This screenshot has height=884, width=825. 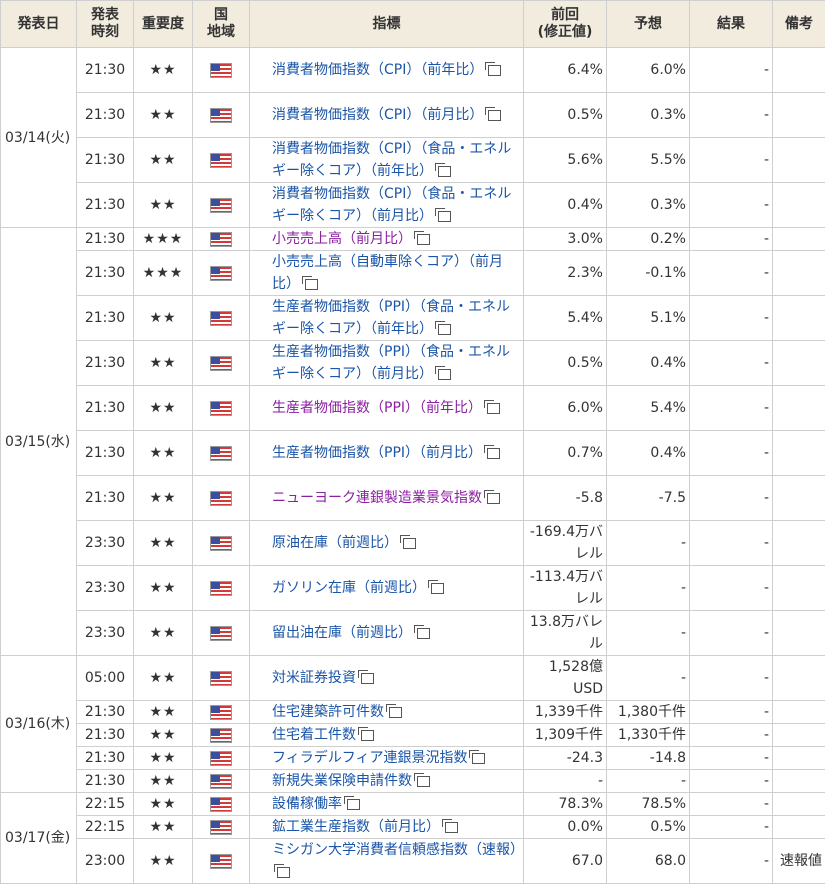 What do you see at coordinates (342, 781) in the screenshot?
I see `indicator-link: 新規失業保険申請件数` at bounding box center [342, 781].